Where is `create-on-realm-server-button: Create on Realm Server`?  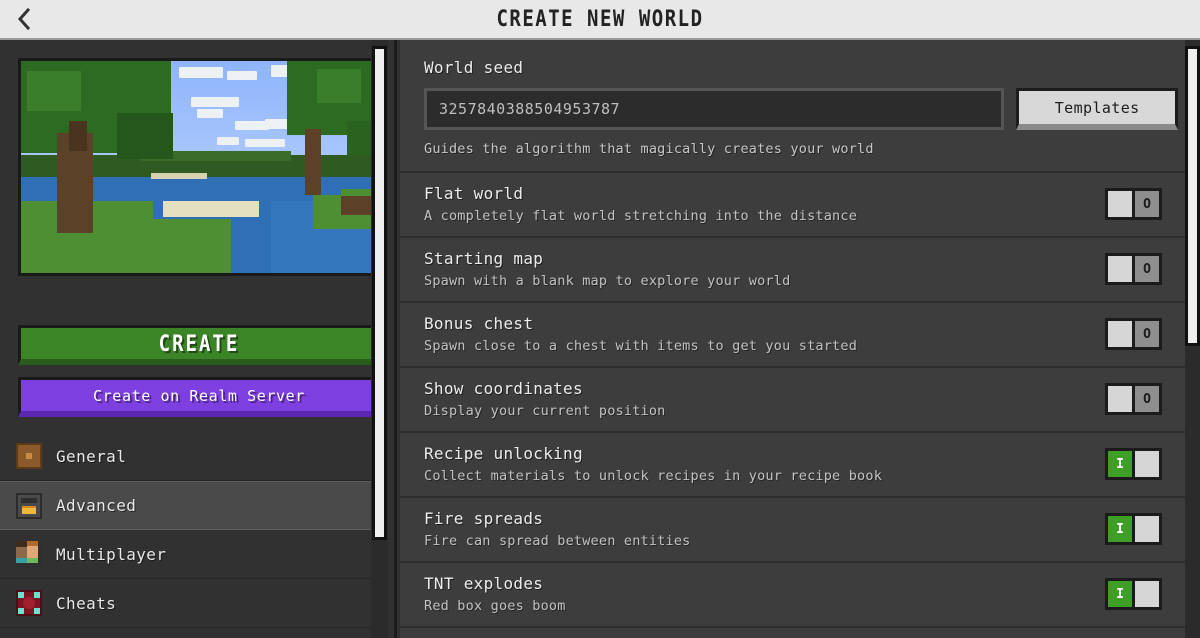 create-on-realm-server-button: Create on Realm Server is located at coordinates (199, 397).